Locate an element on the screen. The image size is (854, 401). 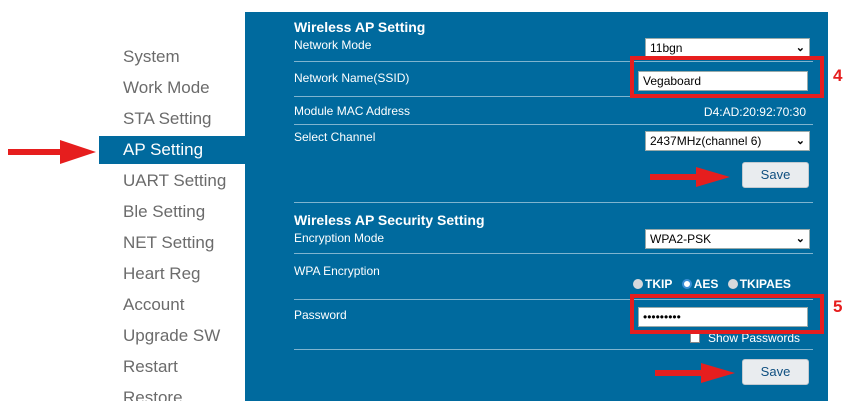
encryption-mode-value: WPA2-PSK is located at coordinates (681, 239).